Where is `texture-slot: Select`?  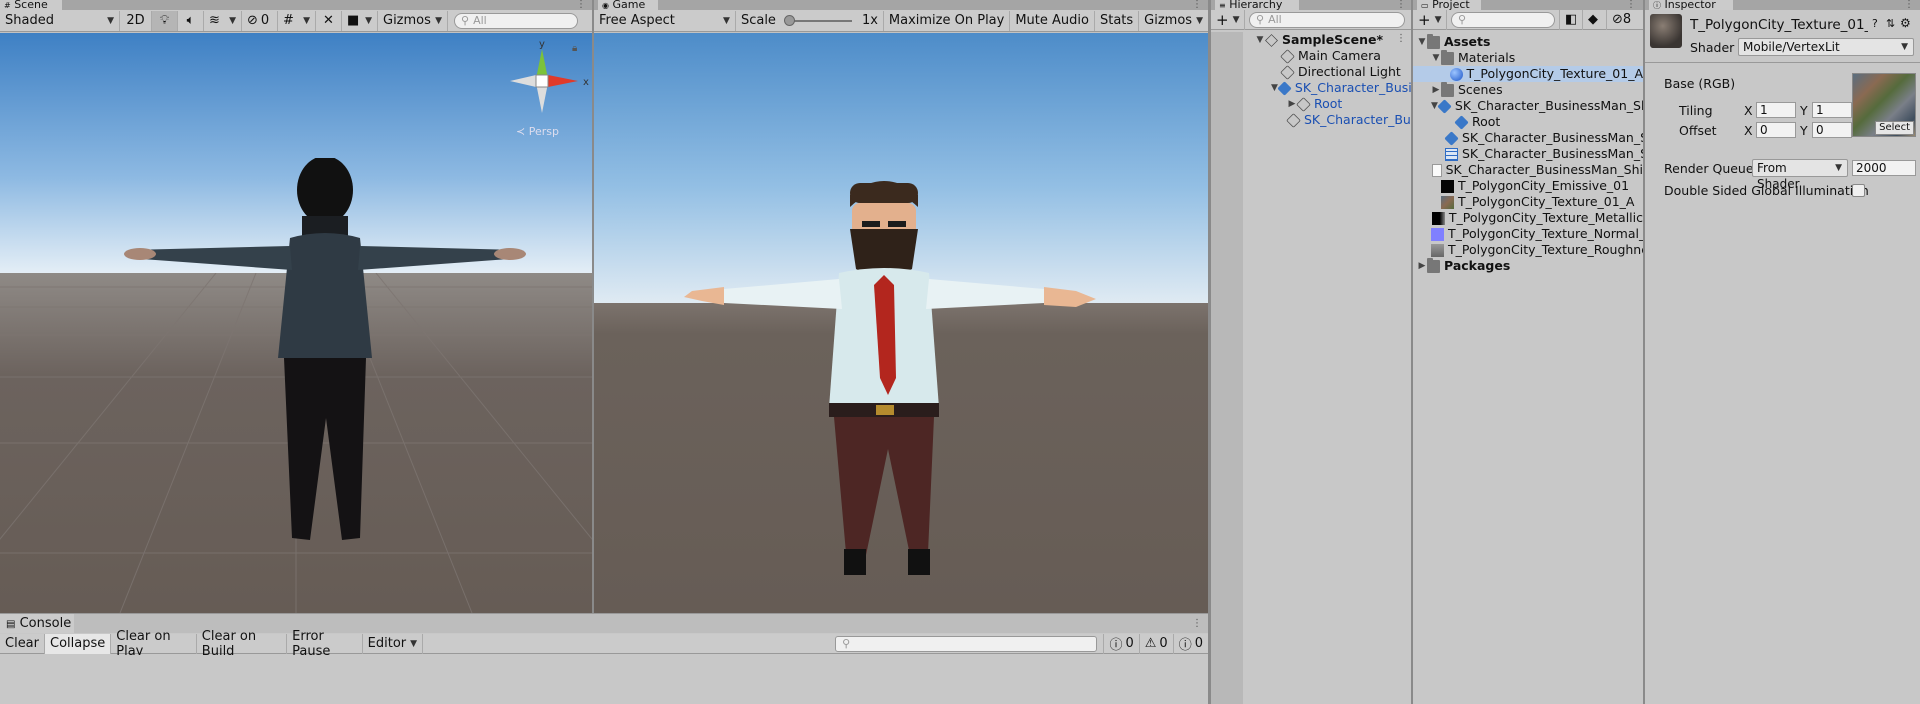 texture-slot: Select is located at coordinates (1884, 105).